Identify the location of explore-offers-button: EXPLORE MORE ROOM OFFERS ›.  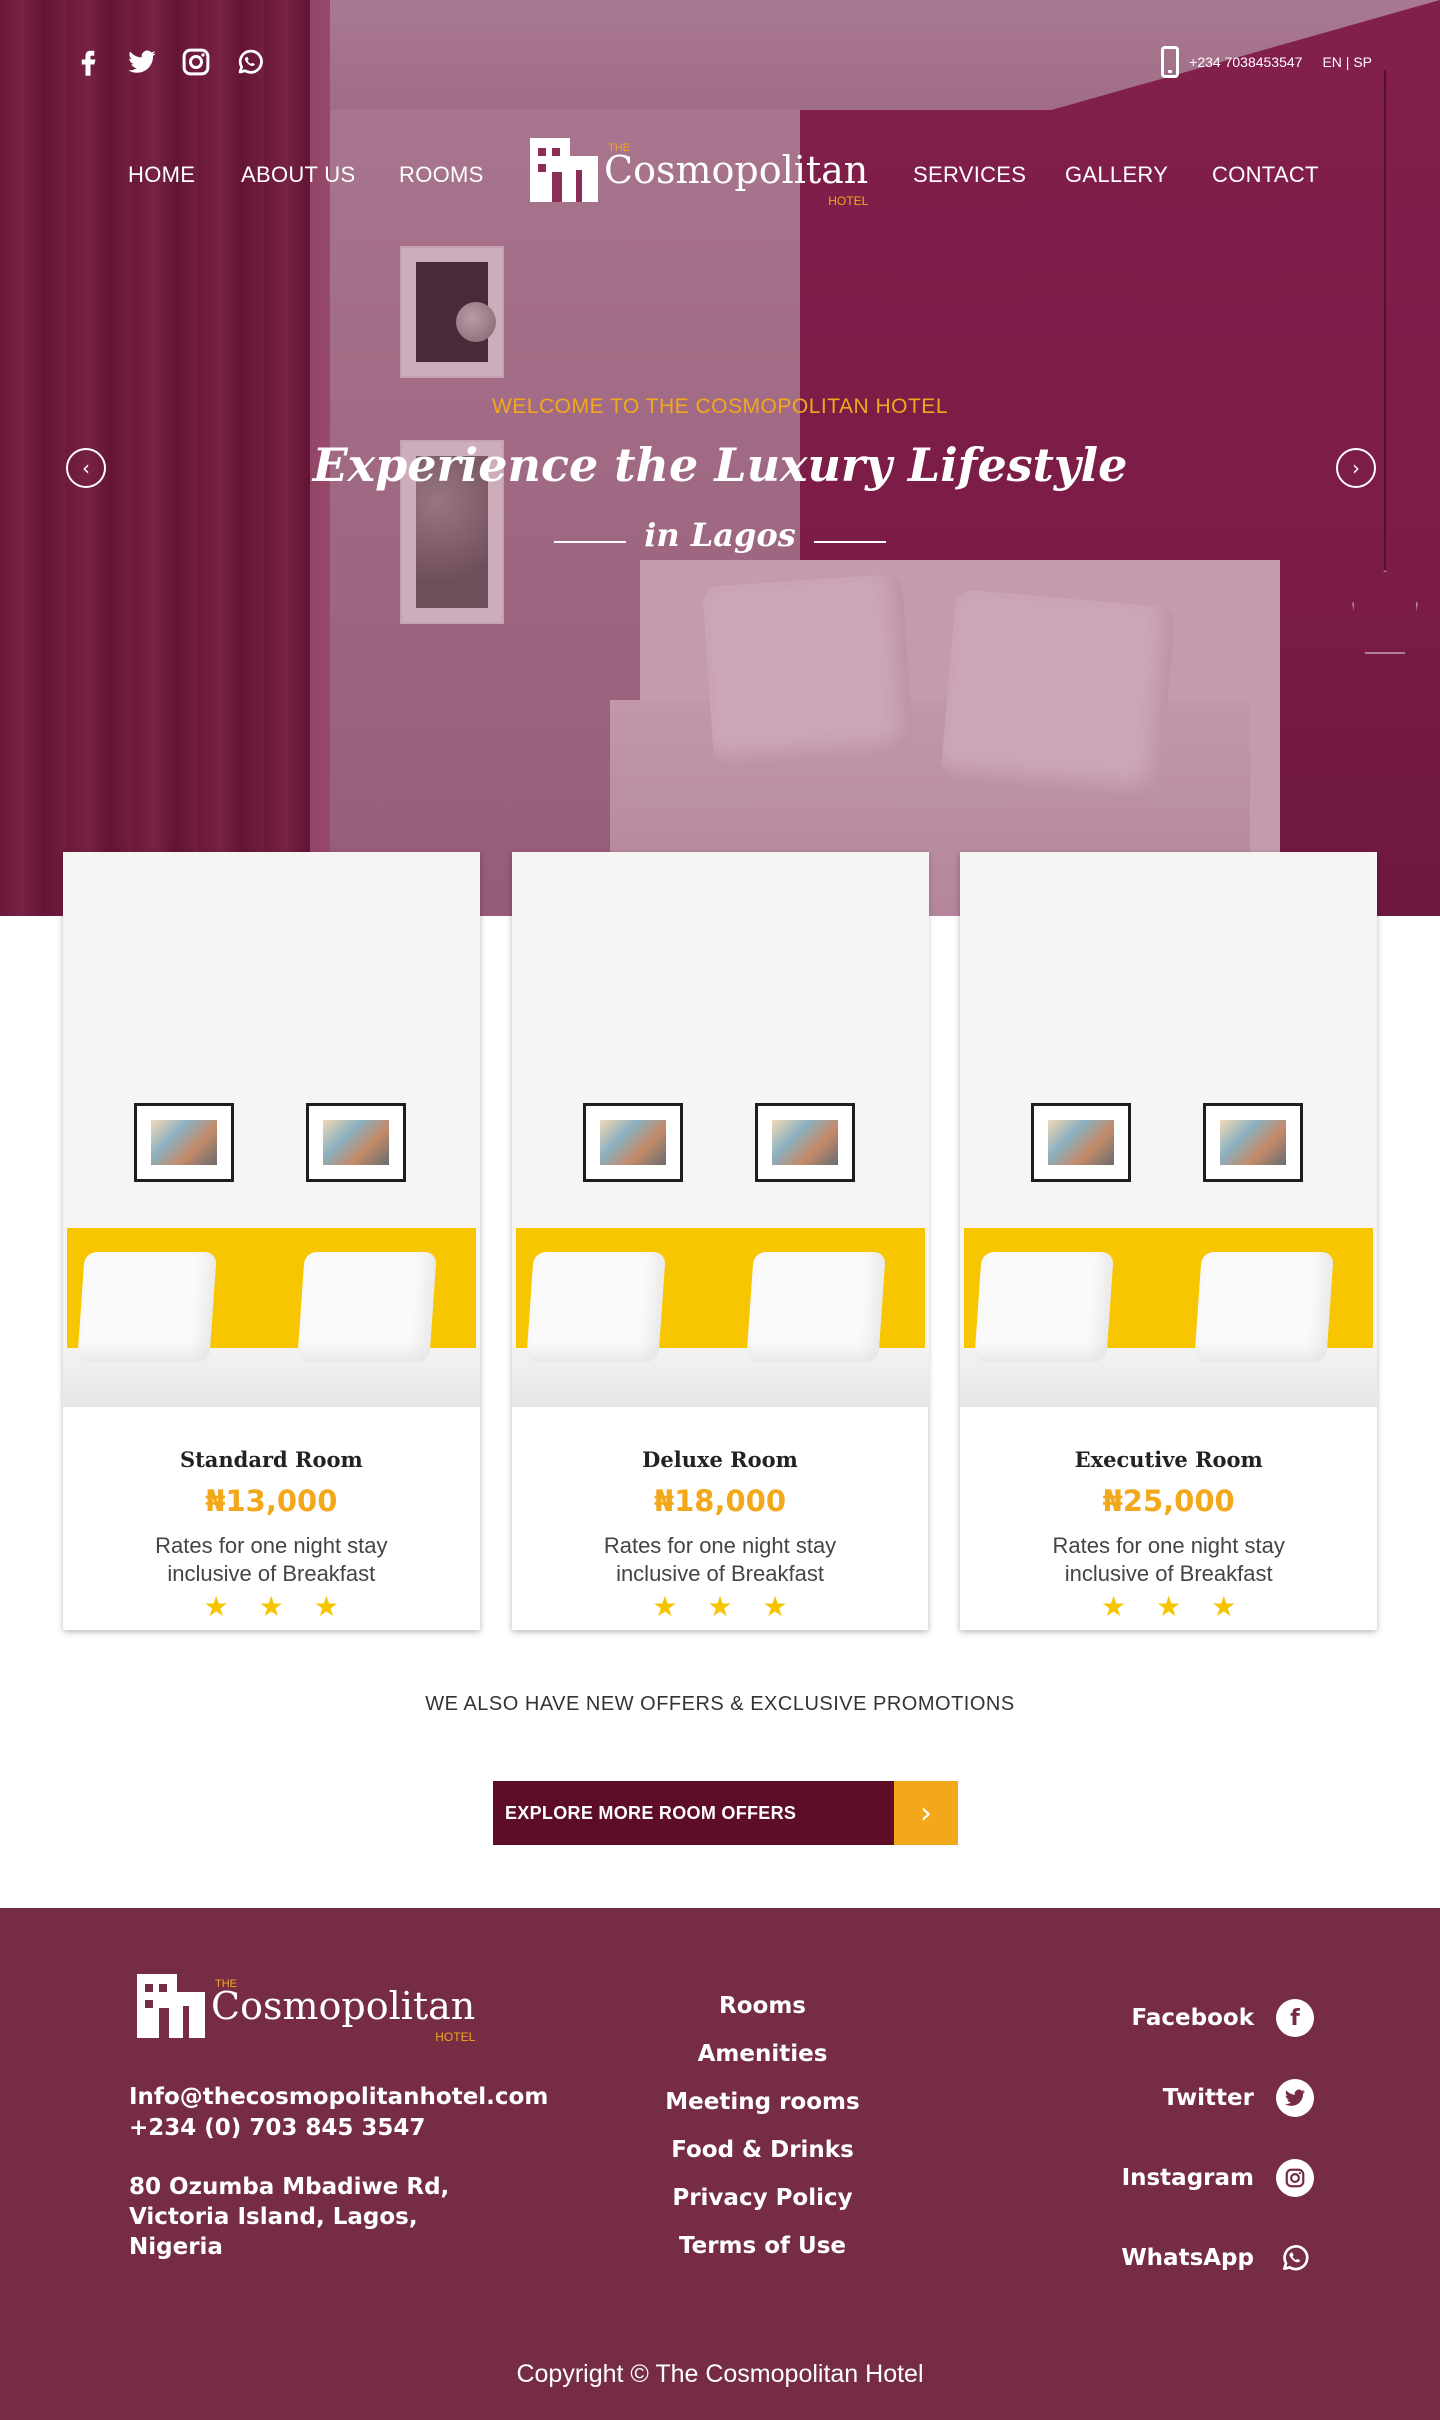
(725, 1813).